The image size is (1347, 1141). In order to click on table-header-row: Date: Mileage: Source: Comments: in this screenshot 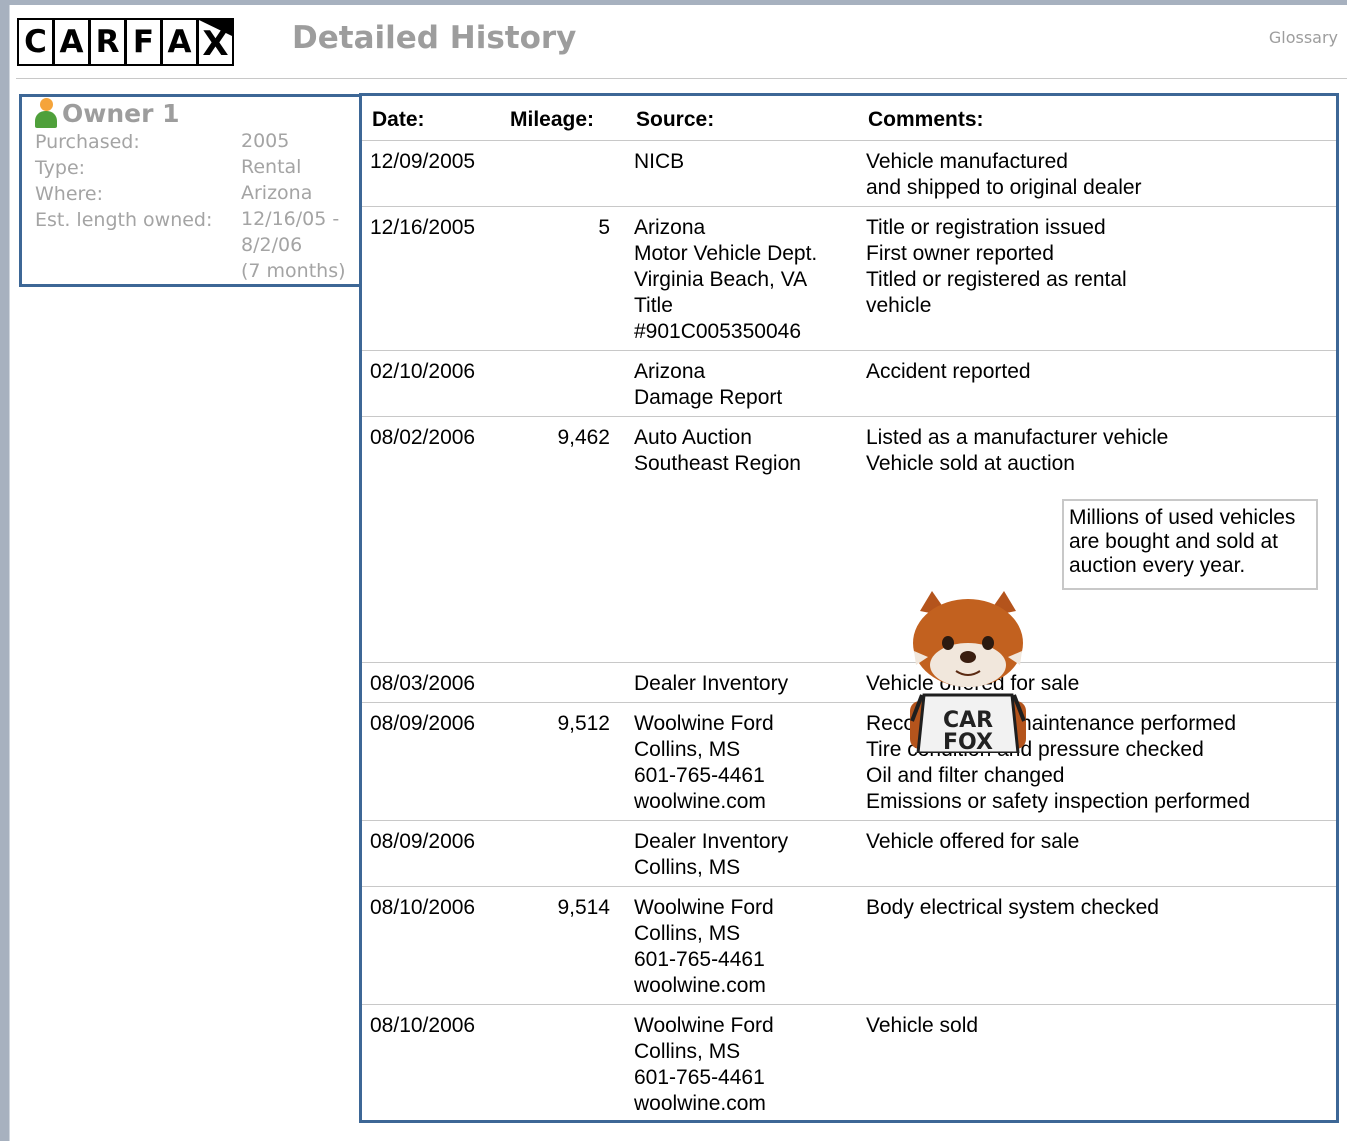, I will do `click(849, 118)`.